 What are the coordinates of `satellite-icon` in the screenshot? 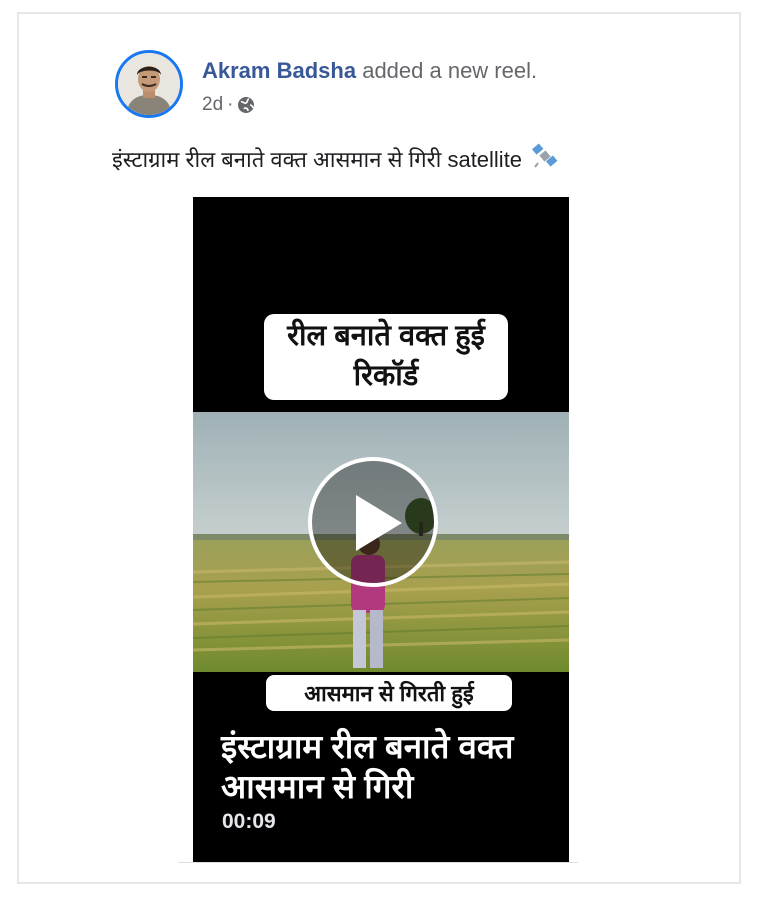 It's located at (545, 159).